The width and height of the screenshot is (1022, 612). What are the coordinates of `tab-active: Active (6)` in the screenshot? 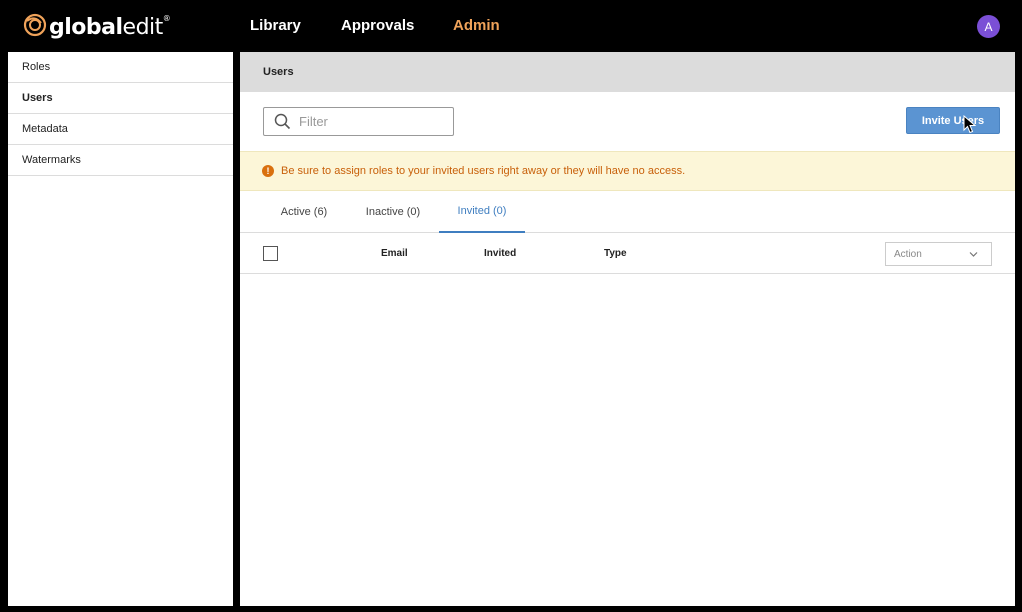 It's located at (304, 212).